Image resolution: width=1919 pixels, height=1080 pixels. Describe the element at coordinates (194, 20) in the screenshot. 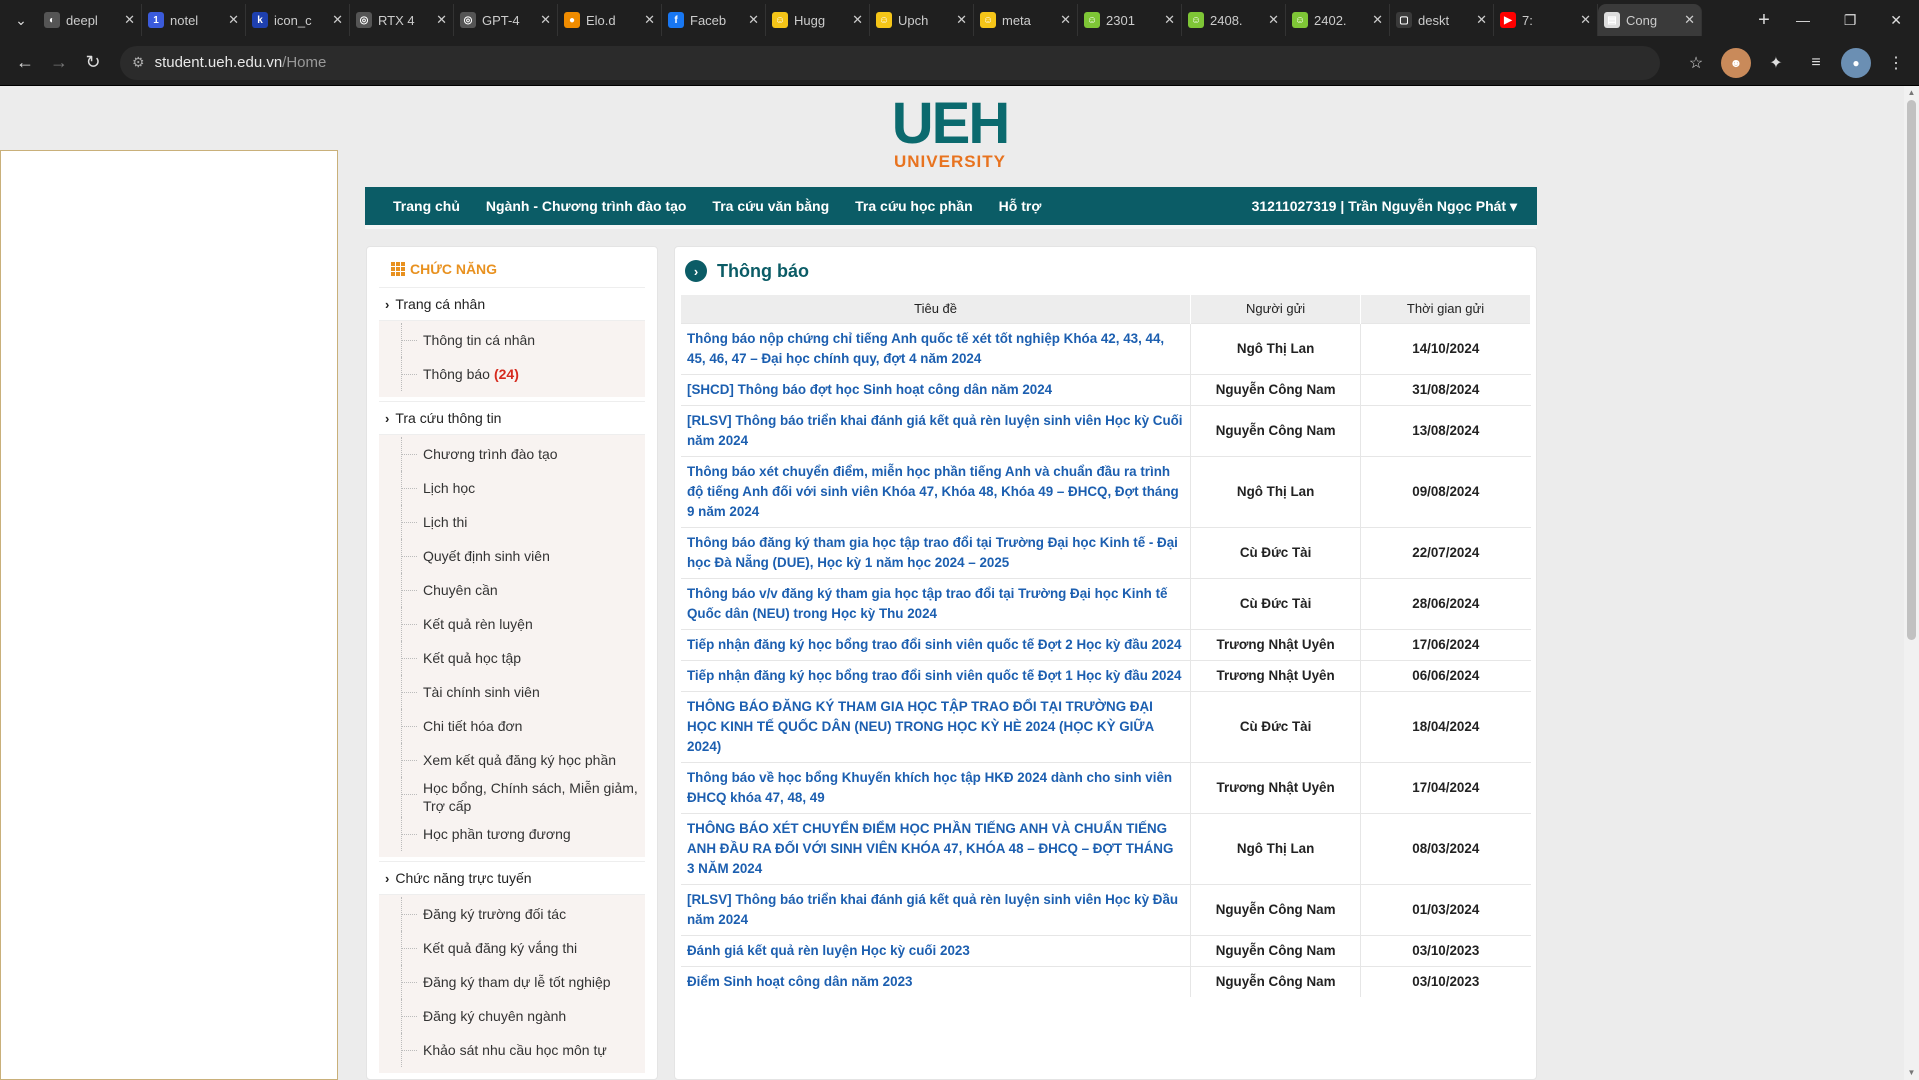

I see `browser-tab: 1 notel ✕` at that location.